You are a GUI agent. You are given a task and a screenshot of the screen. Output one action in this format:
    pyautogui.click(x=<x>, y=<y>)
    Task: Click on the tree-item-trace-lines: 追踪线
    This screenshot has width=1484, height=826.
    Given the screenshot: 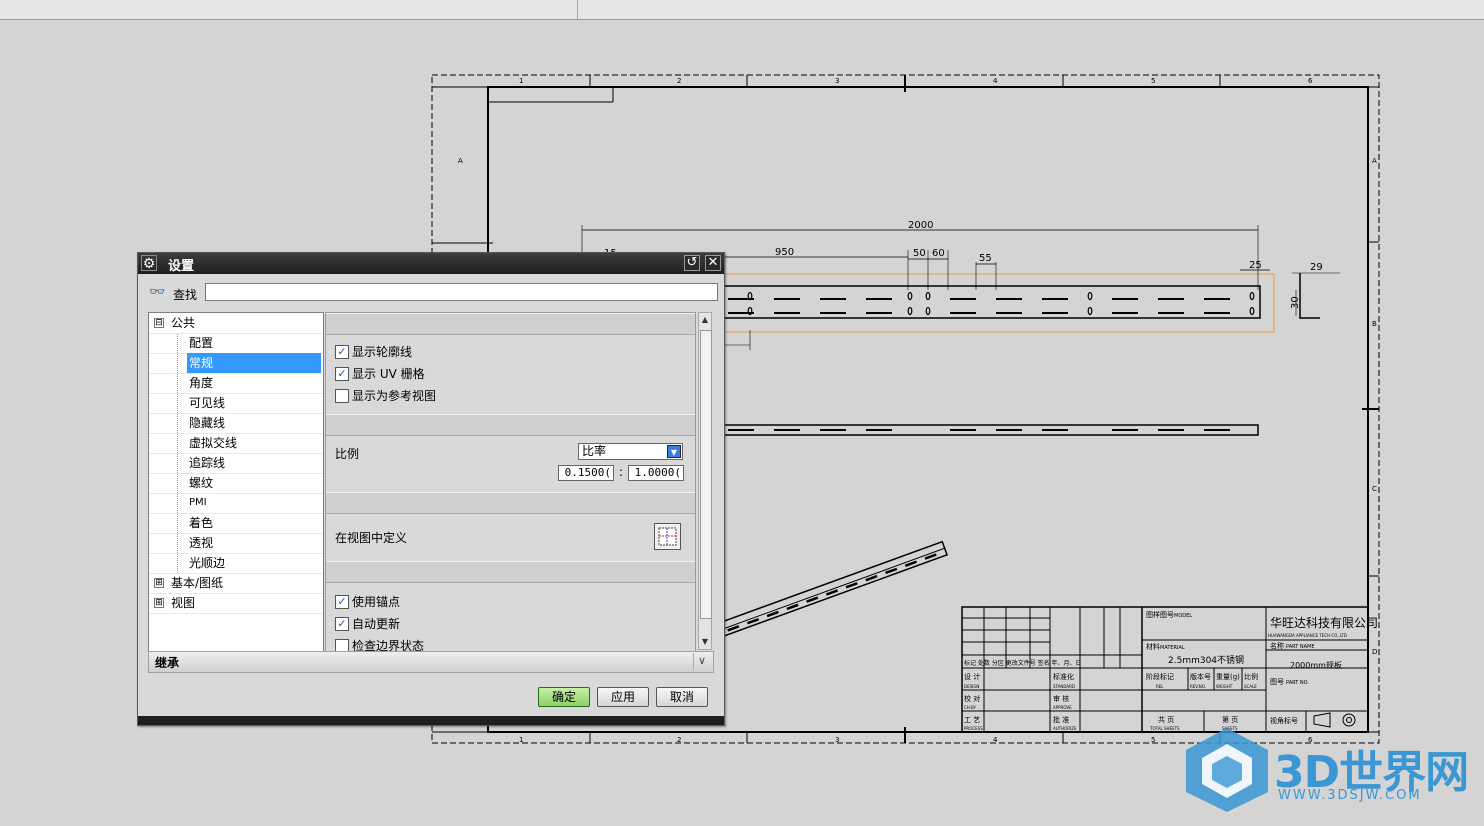 What is the action you would take?
    pyautogui.click(x=236, y=463)
    